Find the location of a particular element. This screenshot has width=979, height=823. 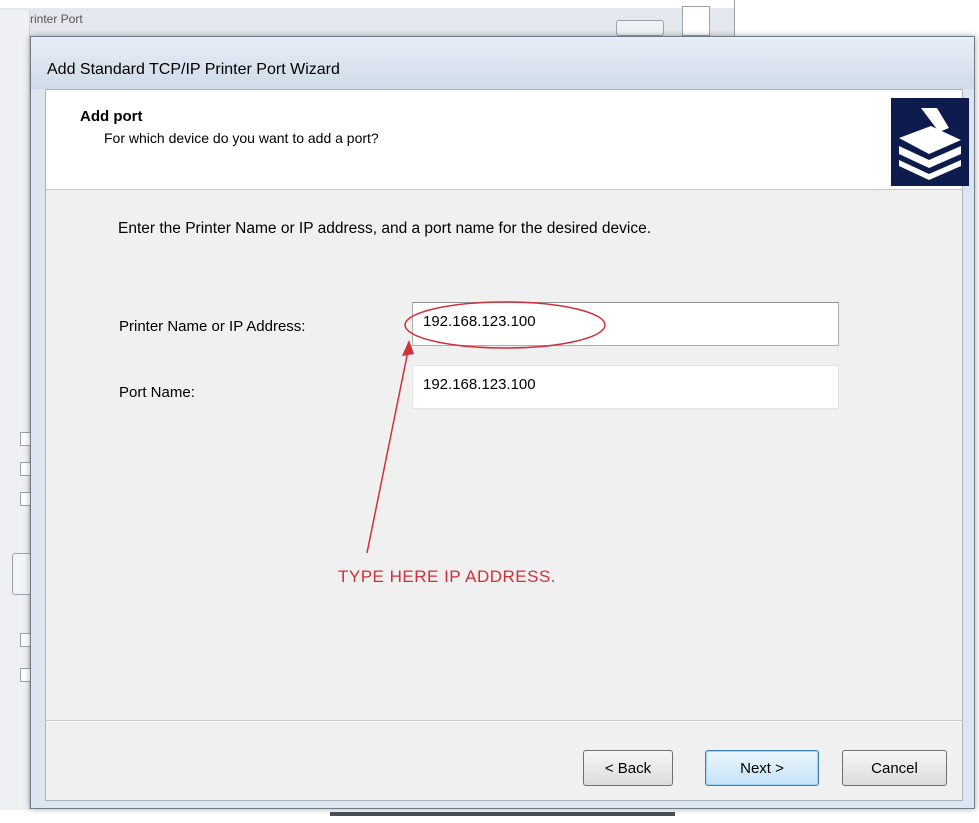

background-document-icon is located at coordinates (696, 21).